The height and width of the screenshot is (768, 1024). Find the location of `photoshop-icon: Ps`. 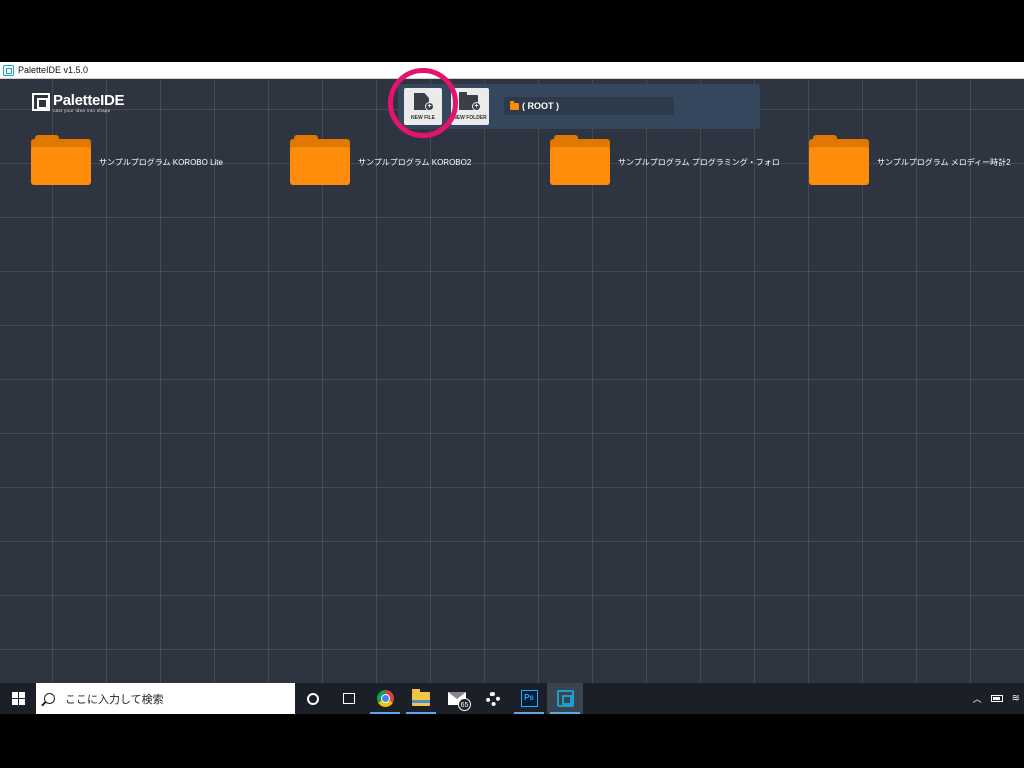

photoshop-icon: Ps is located at coordinates (529, 698).